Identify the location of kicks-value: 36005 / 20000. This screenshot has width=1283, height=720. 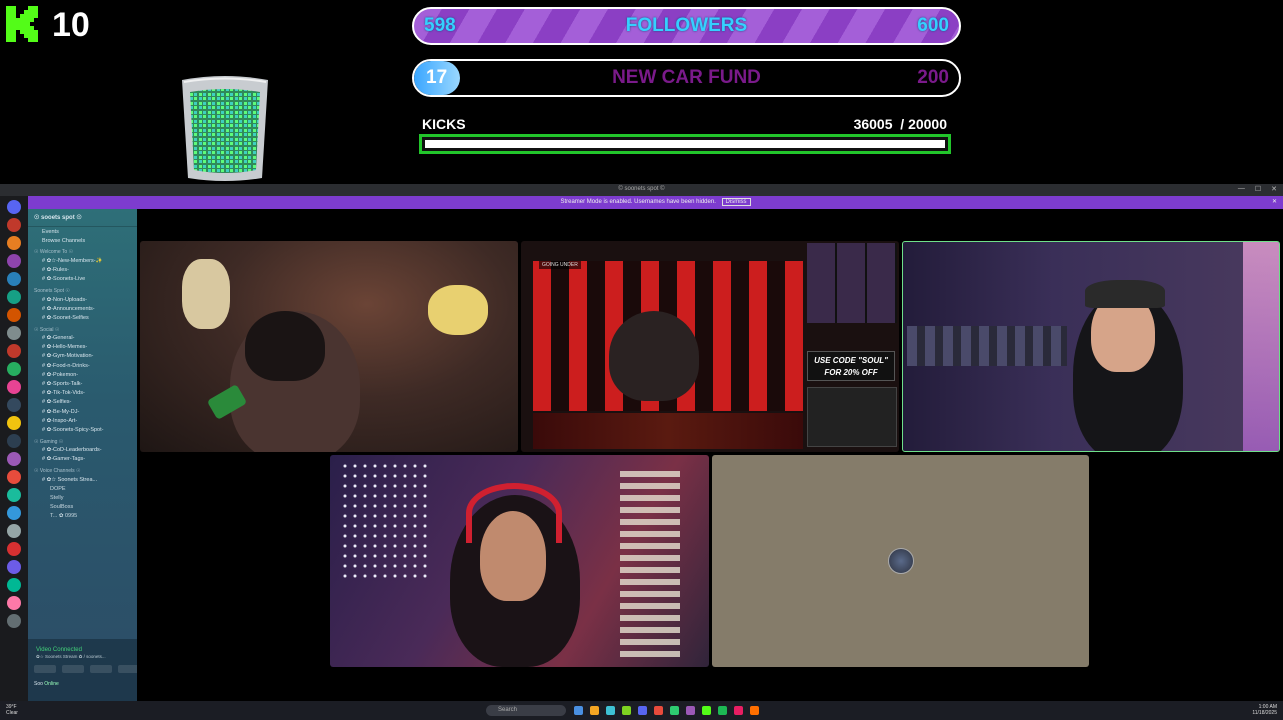
(900, 124).